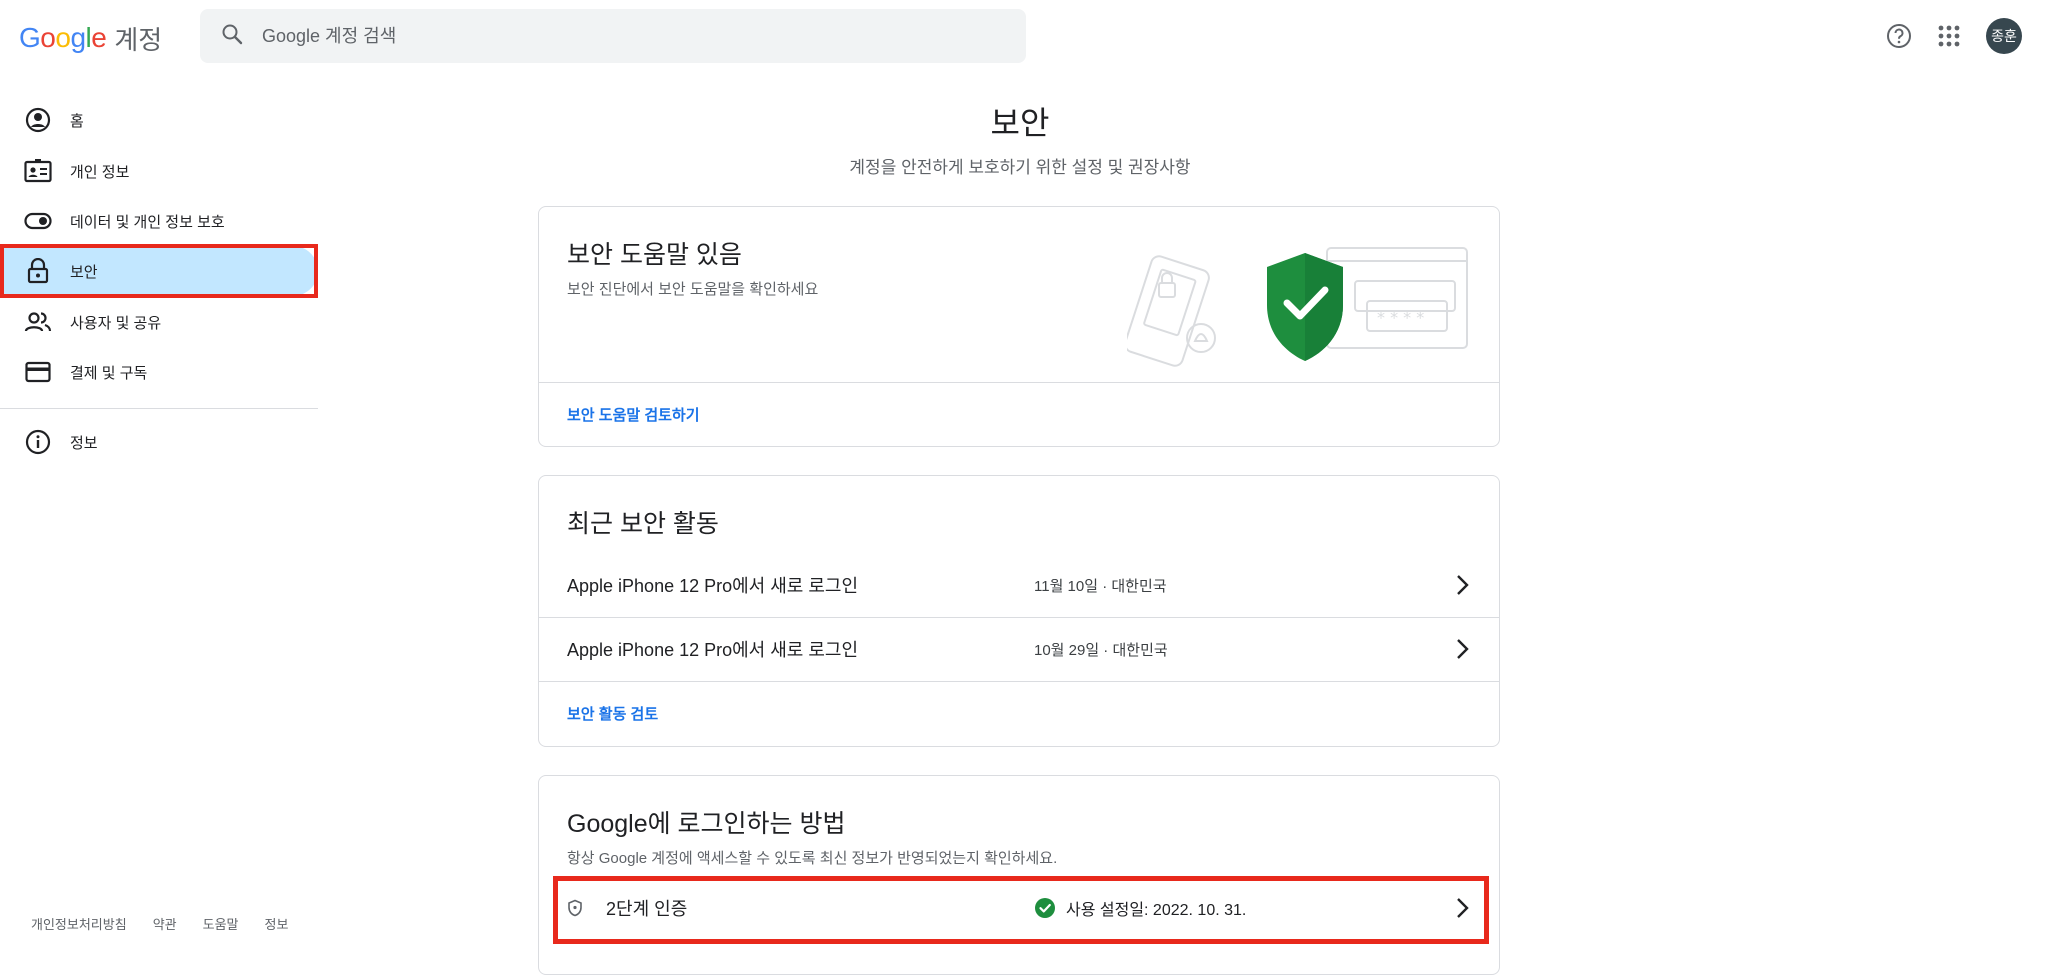 The height and width of the screenshot is (975, 2048). I want to click on search-bar, so click(613, 36).